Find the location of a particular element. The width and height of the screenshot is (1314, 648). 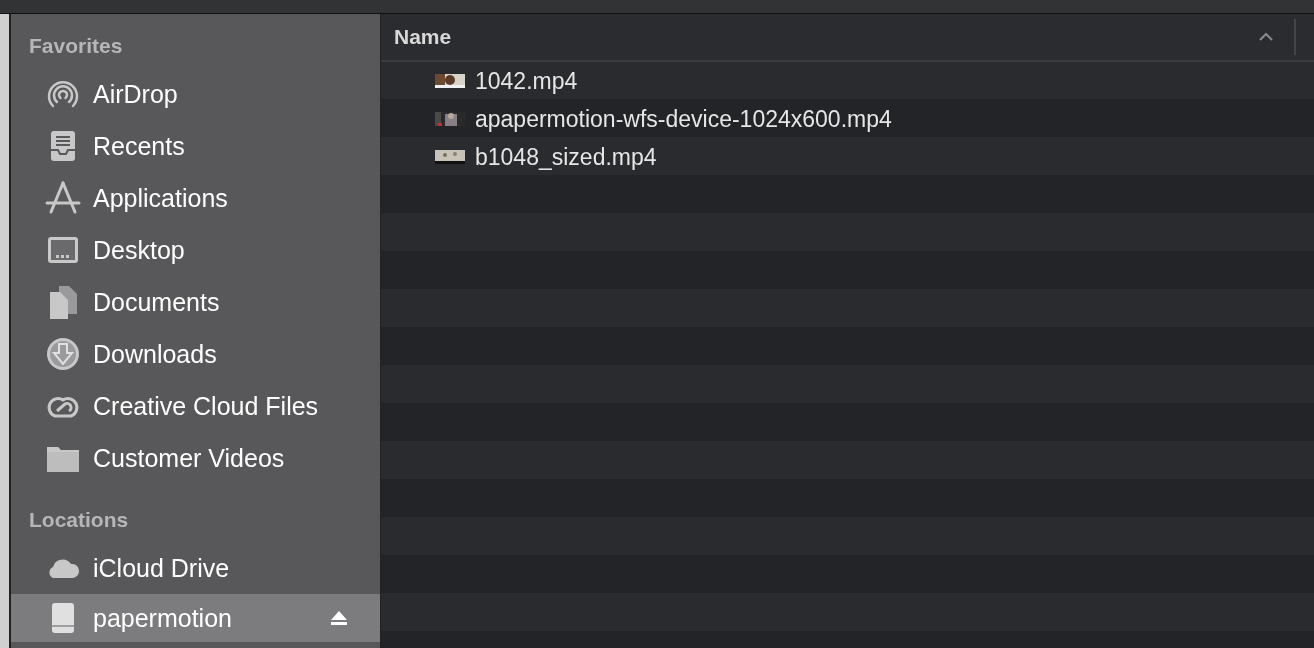

sidebar-item: Downloads is located at coordinates (195, 354).